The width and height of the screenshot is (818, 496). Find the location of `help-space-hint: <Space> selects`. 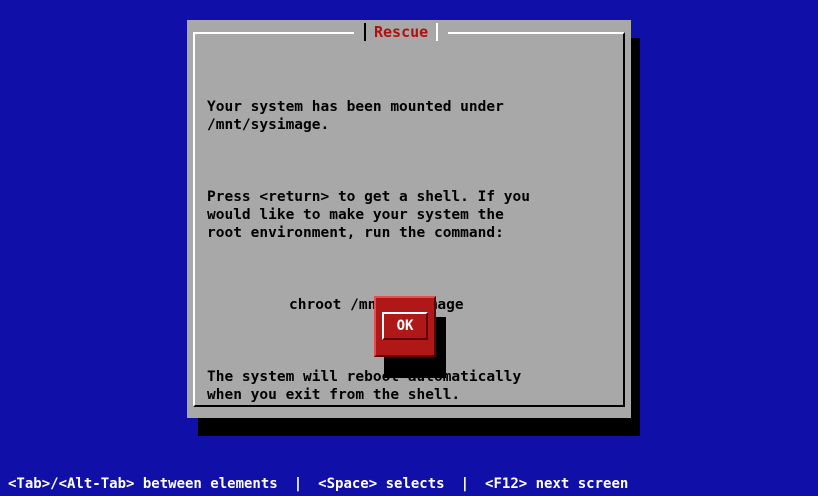

help-space-hint: <Space> selects is located at coordinates (381, 484).